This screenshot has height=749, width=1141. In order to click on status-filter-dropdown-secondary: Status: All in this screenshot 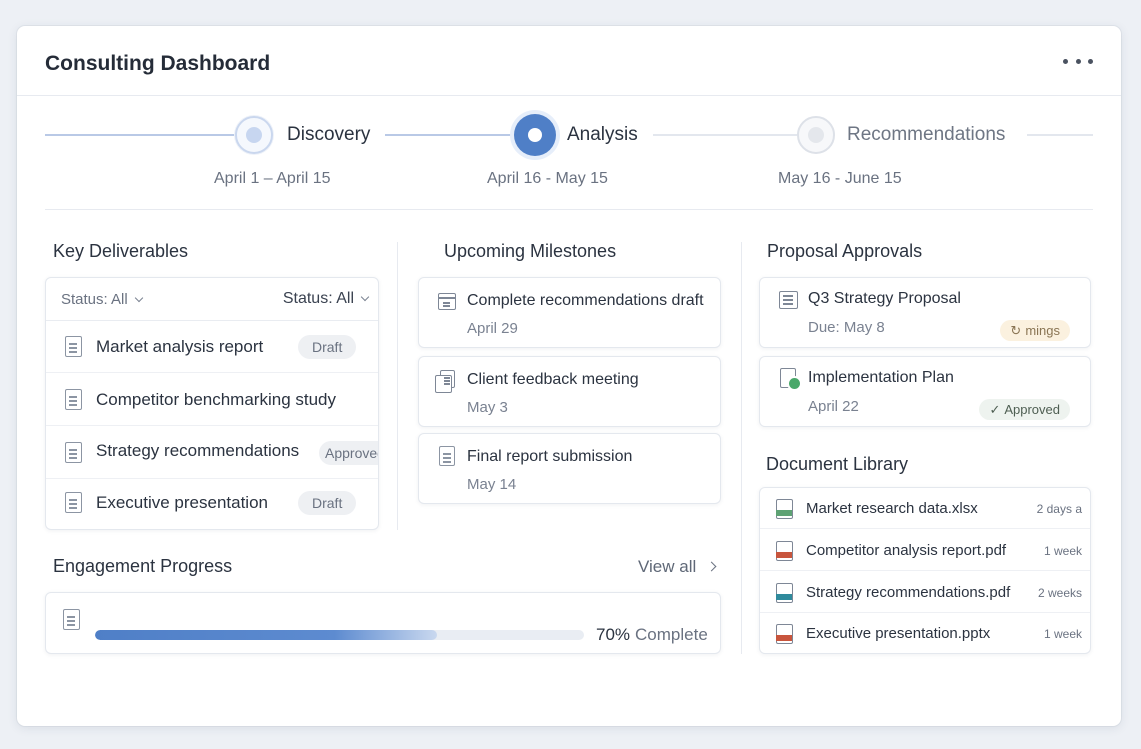, I will do `click(326, 299)`.